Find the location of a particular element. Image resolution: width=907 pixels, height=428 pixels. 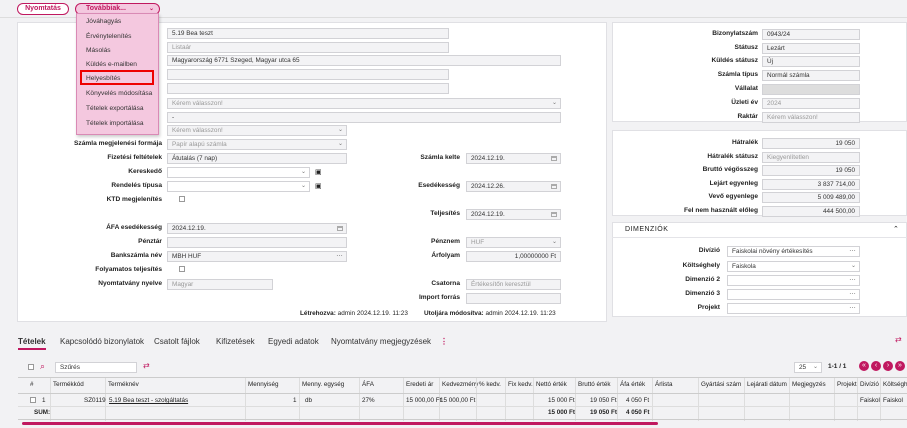

doc-info-field: 0943/24 is located at coordinates (811, 34).